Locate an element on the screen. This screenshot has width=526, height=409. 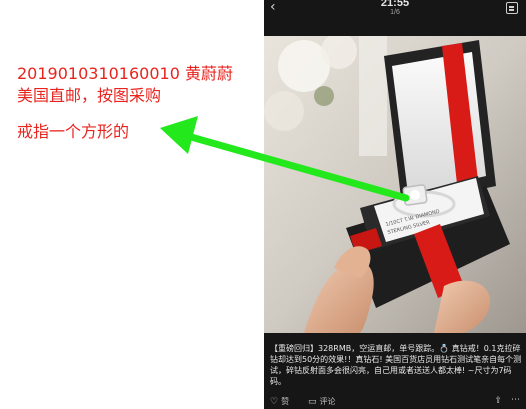
heart-icon: ♡ is located at coordinates (274, 401).